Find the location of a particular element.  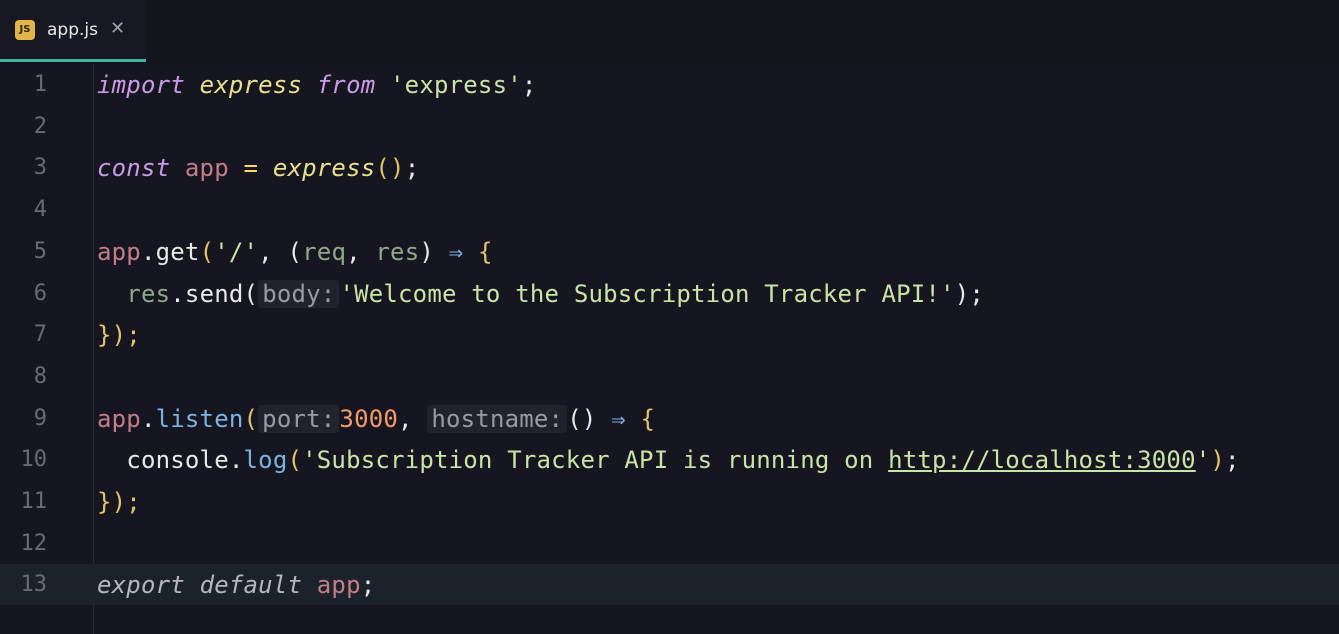

code-text: app.listen(port: 3000, hostname:() ⇒ { is located at coordinates (376, 418).